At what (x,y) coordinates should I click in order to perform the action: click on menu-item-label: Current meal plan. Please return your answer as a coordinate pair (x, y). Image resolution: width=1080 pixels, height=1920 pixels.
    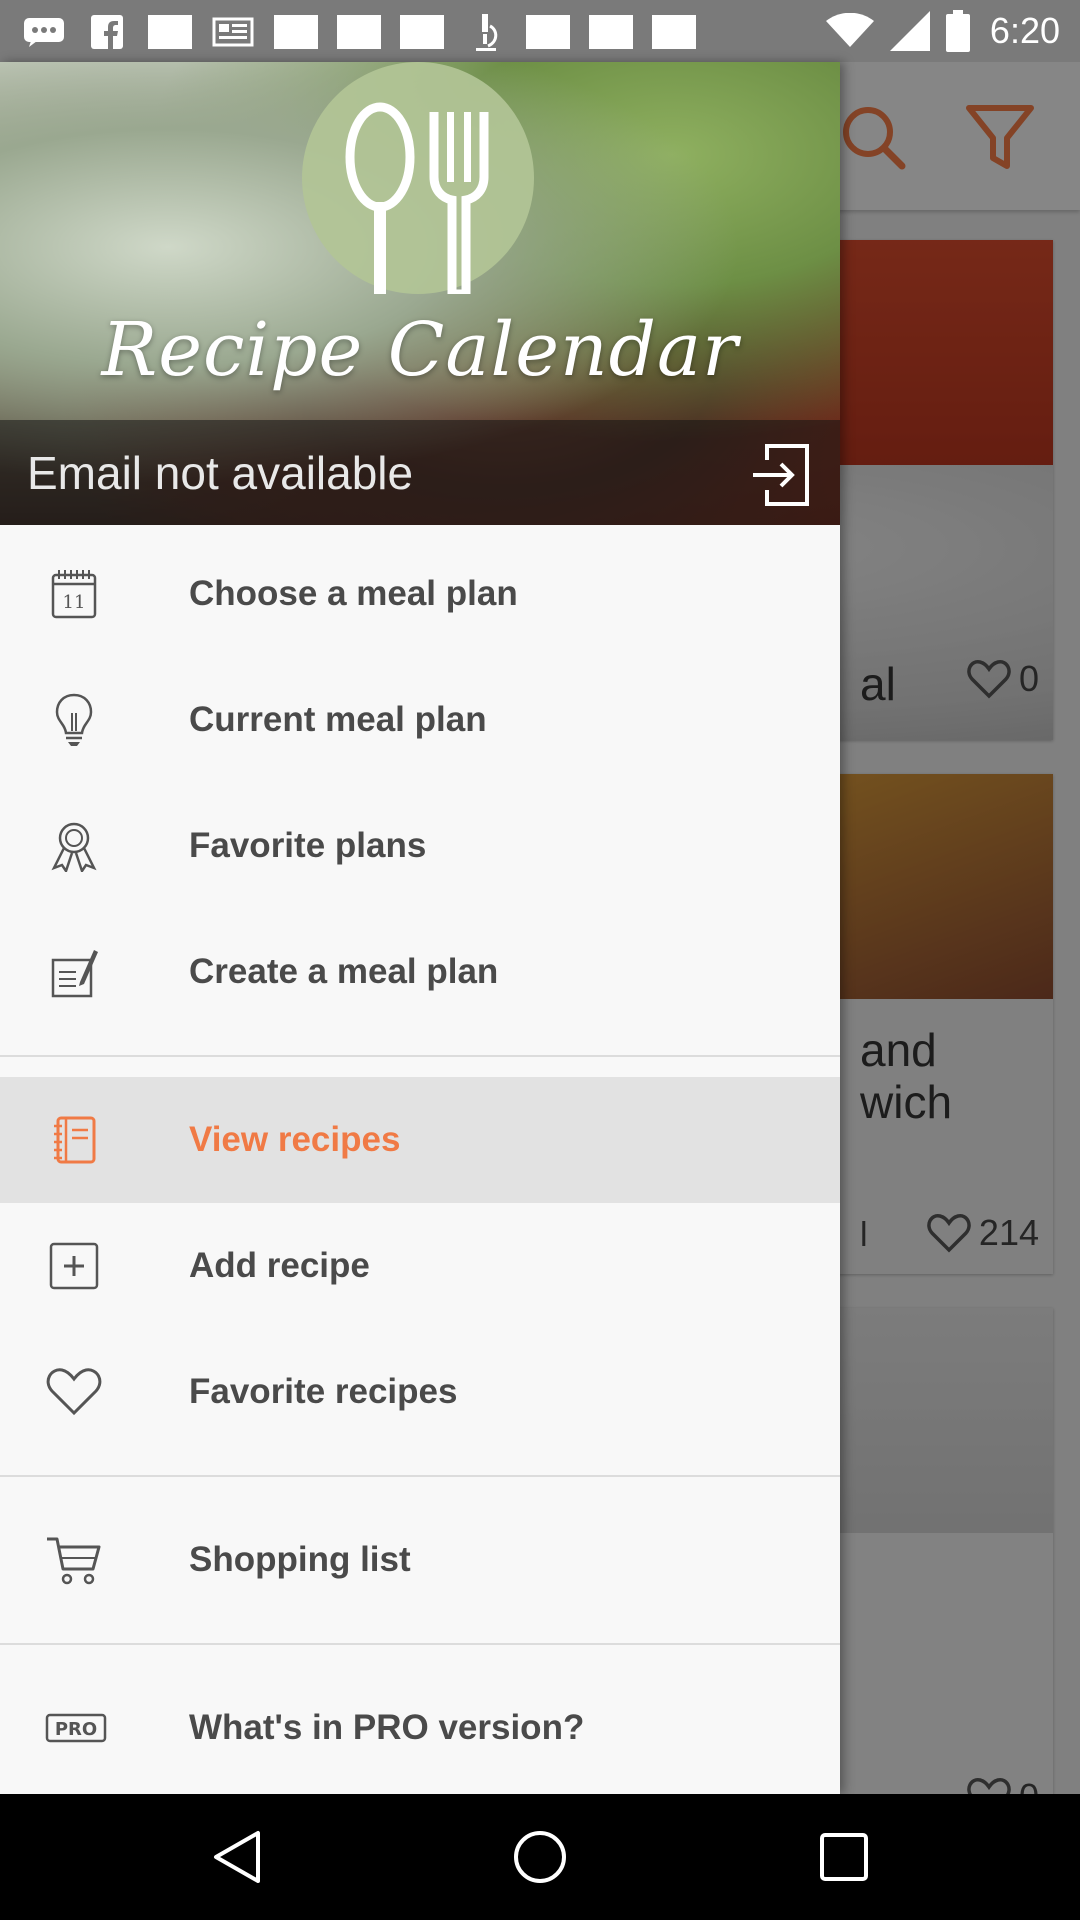
    Looking at the image, I should click on (338, 719).